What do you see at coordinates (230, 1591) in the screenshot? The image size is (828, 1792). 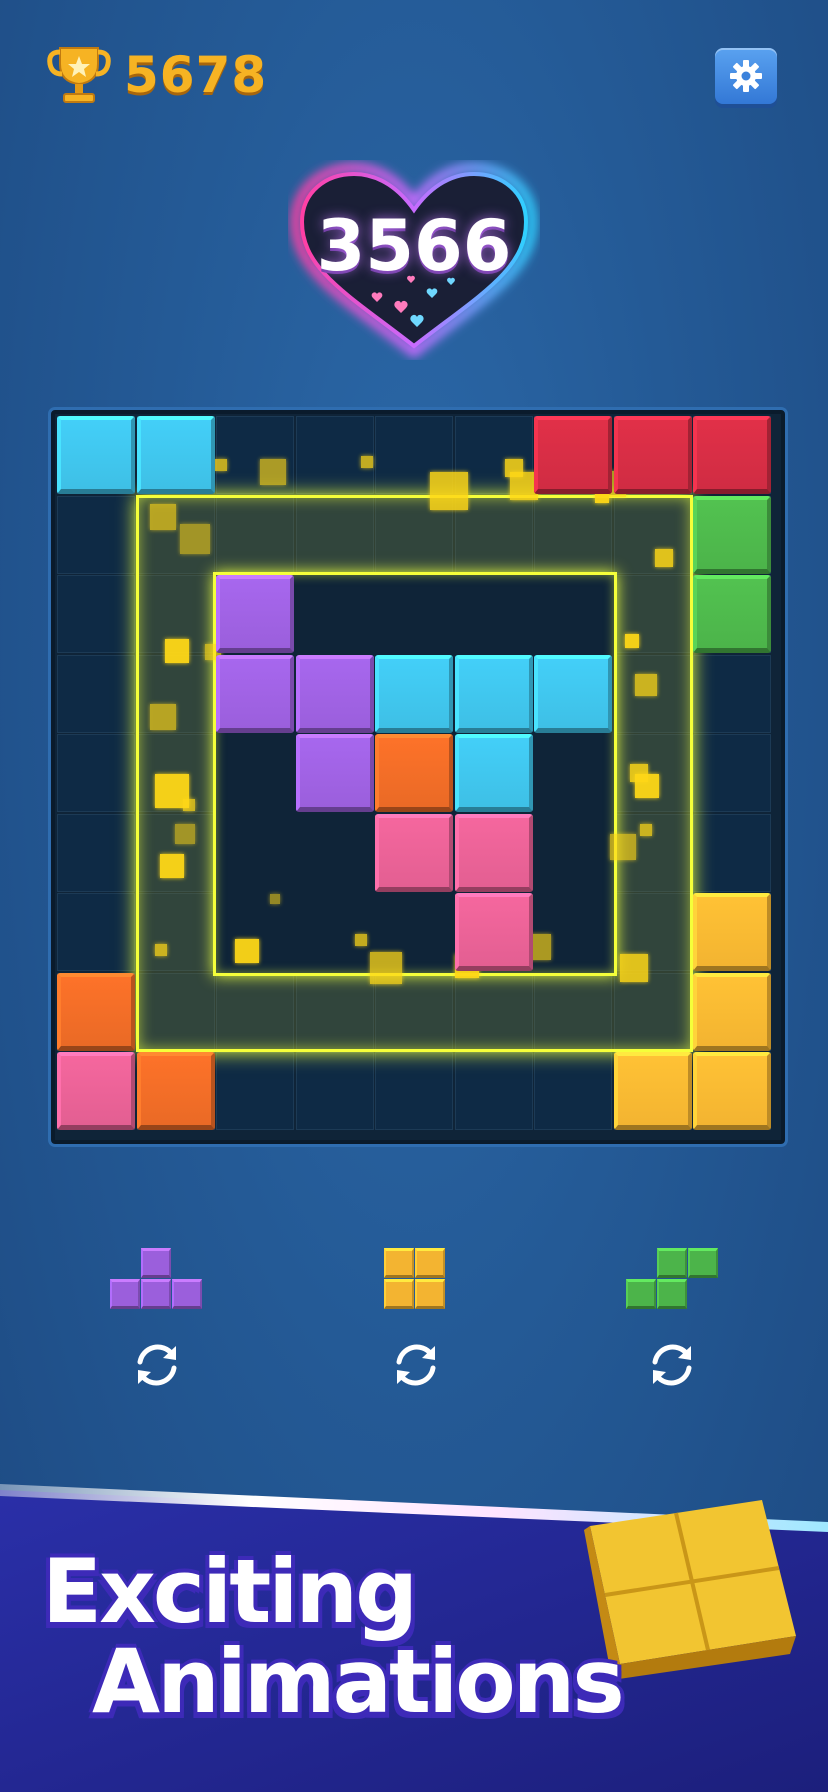 I see `banner-title-line-1: Exciting` at bounding box center [230, 1591].